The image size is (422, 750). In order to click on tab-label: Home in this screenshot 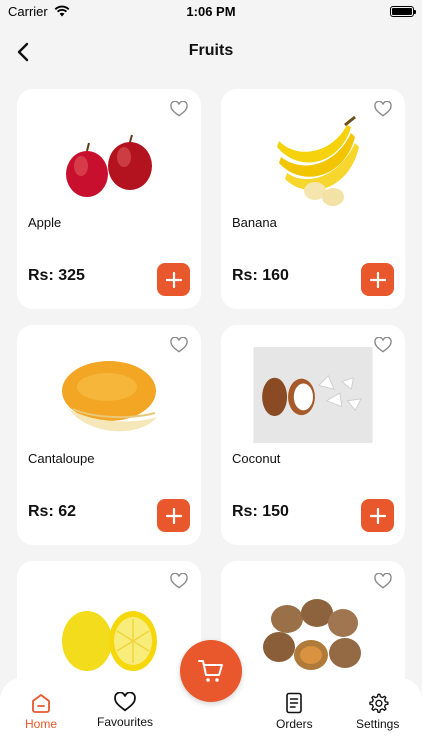, I will do `click(41, 724)`.